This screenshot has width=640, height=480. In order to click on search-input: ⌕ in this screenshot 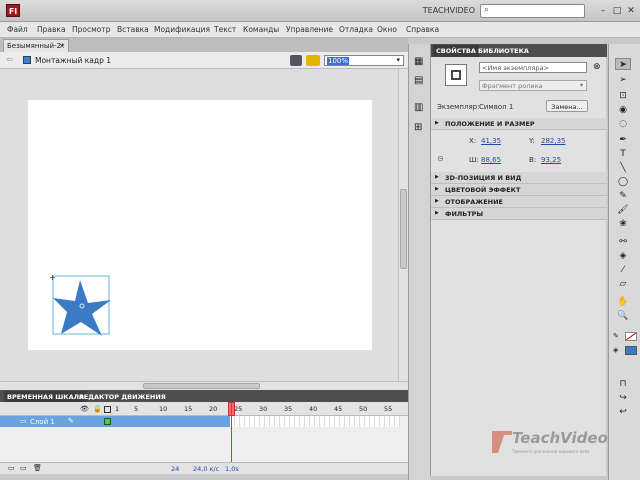, I will do `click(532, 11)`.